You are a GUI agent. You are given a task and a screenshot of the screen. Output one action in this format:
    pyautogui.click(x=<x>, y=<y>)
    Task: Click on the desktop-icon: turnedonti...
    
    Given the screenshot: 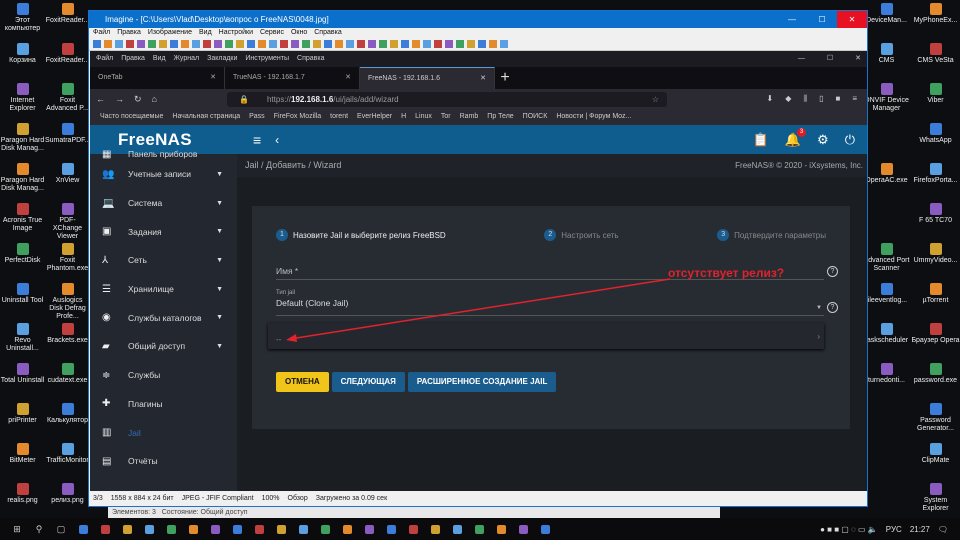 What is the action you would take?
    pyautogui.click(x=886, y=380)
    